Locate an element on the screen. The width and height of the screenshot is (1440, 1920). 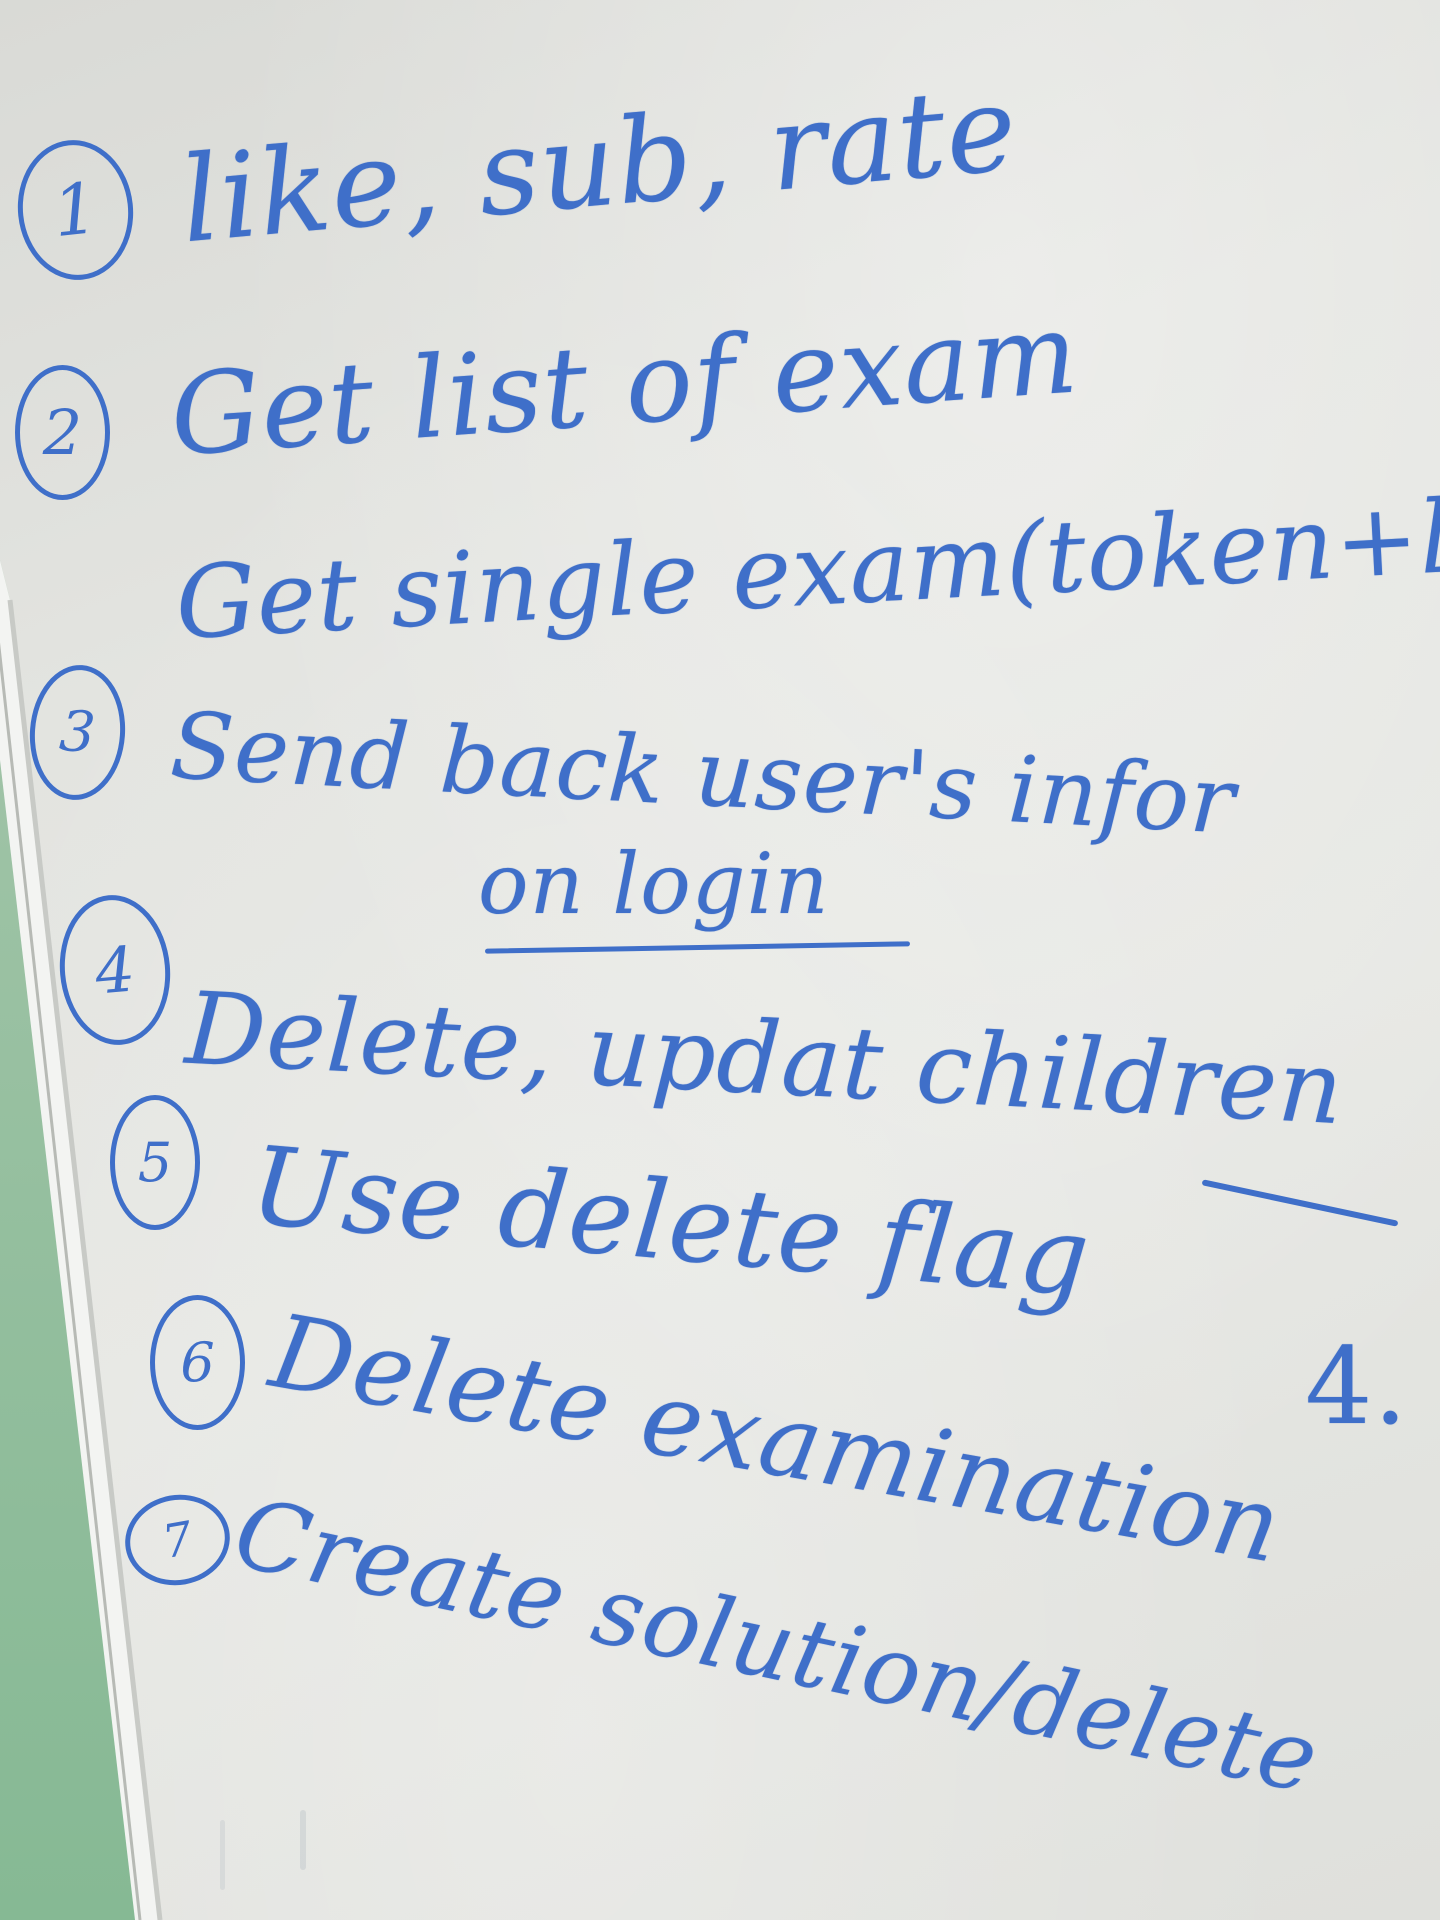
item-number-2: 2 is located at coordinates (62, 432).